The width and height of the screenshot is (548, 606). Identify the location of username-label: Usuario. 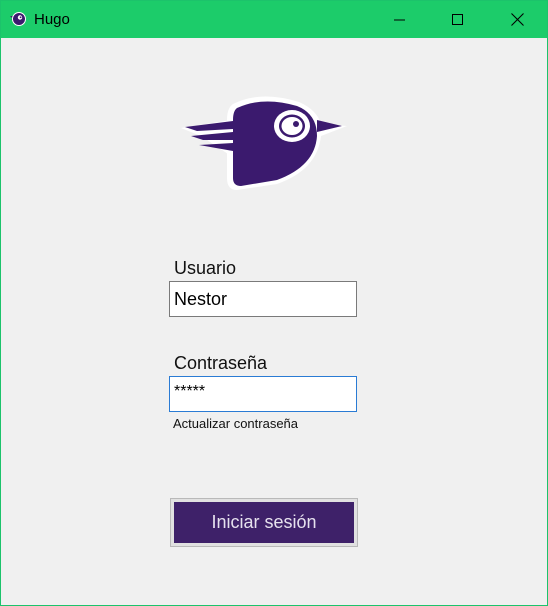
(205, 268).